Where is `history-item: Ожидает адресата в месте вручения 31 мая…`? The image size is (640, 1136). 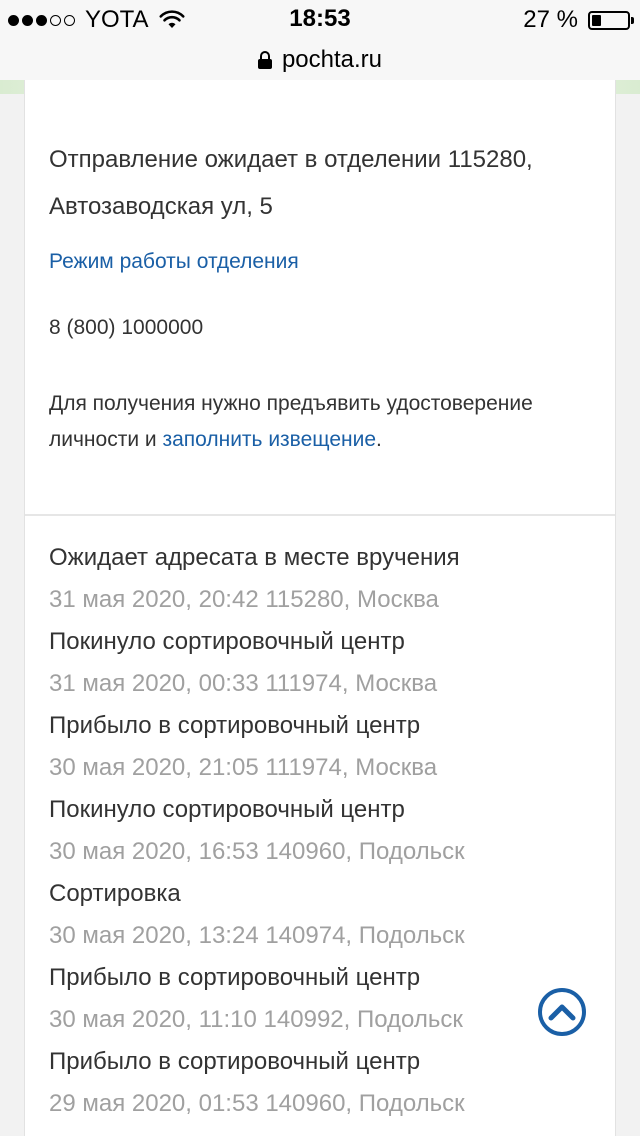 history-item: Ожидает адресата в месте вручения 31 мая… is located at coordinates (329, 580).